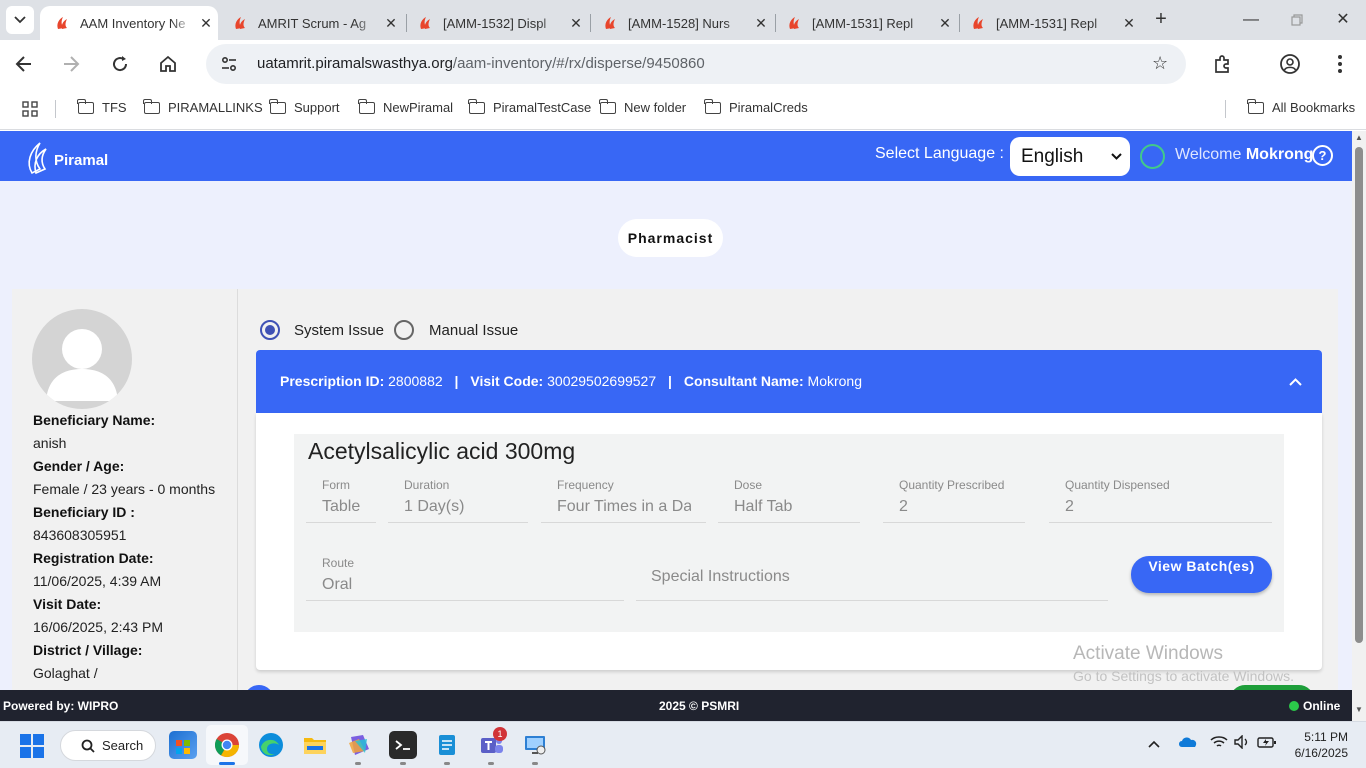 This screenshot has width=1366, height=768. Describe the element at coordinates (1242, 743) in the screenshot. I see `volume-icon` at that location.